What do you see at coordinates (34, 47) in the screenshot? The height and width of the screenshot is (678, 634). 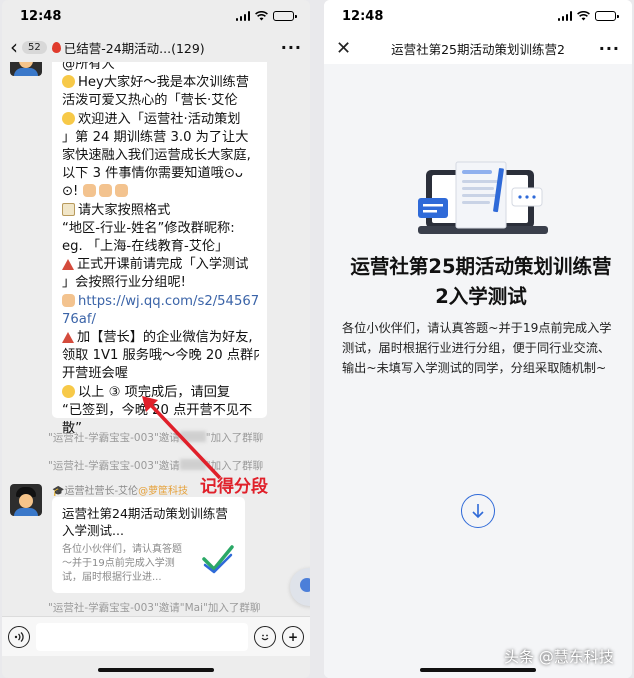 I see `unread-badge: 52` at bounding box center [34, 47].